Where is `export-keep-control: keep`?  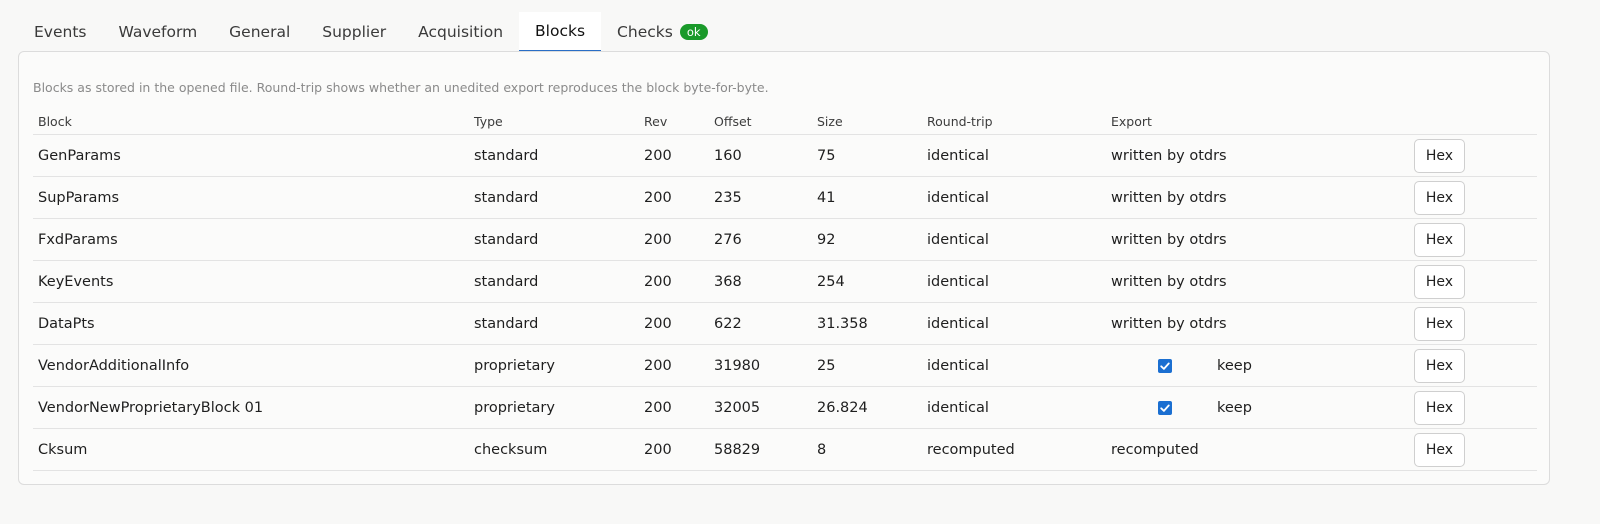
export-keep-control: keep is located at coordinates (1262, 366).